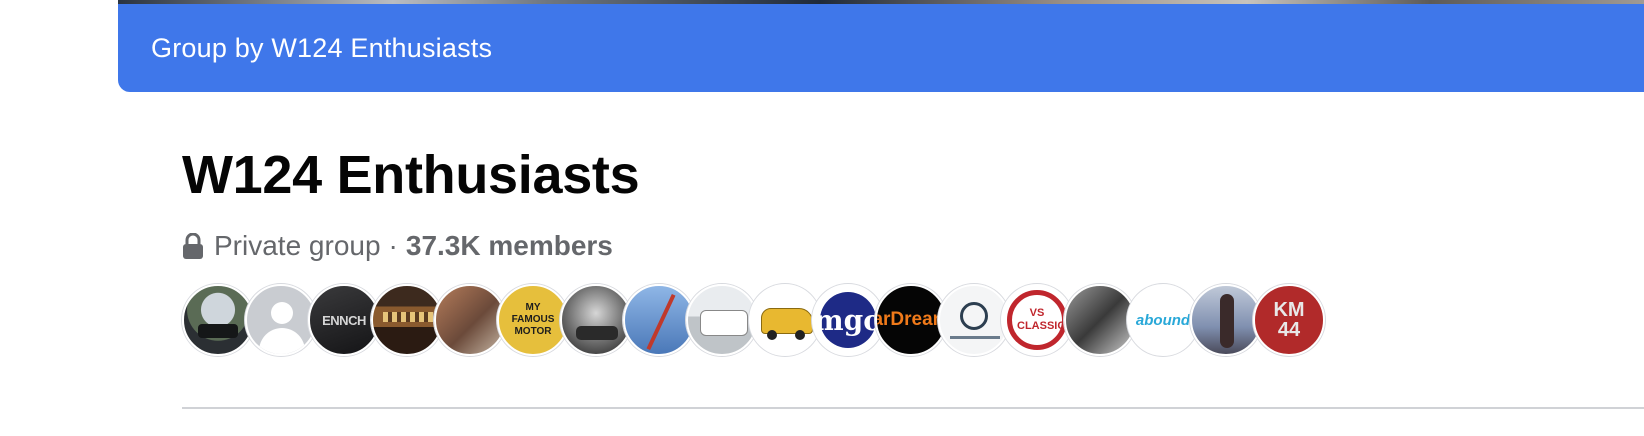 The width and height of the screenshot is (1644, 436). I want to click on avatar-text: MY FAMOUS MOTOR, so click(533, 319).